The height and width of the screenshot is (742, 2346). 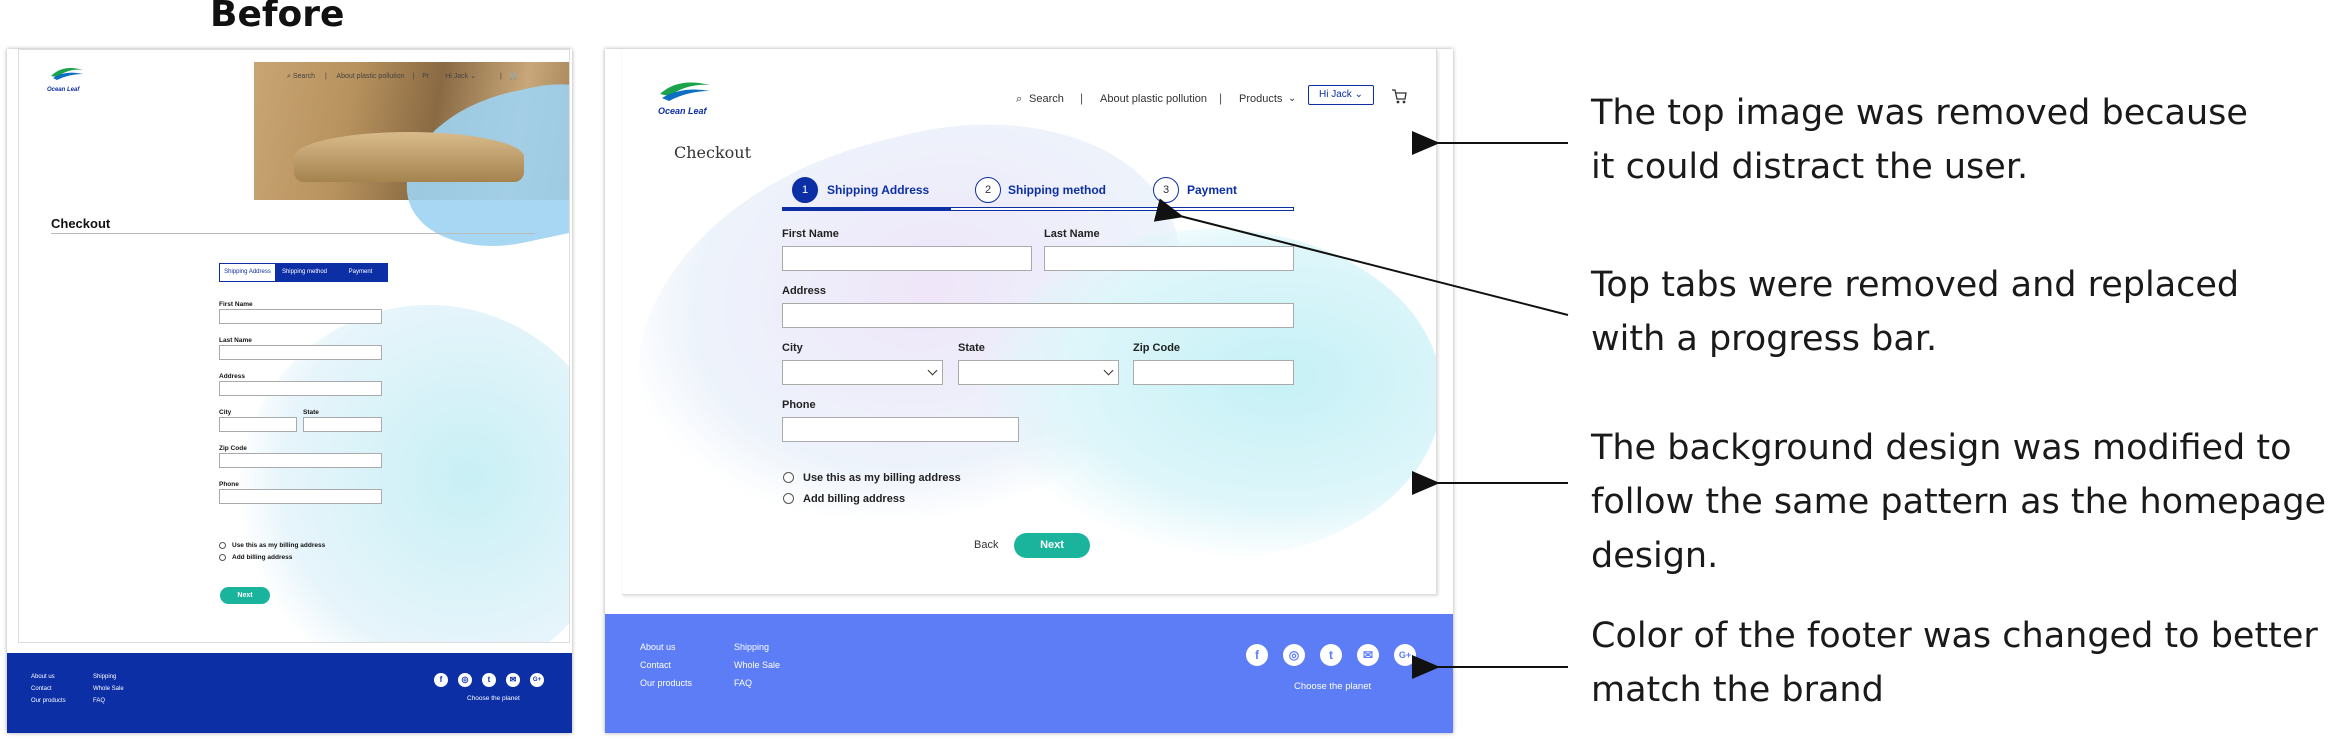 What do you see at coordinates (1737, 690) in the screenshot?
I see `annotation-line: match the brand` at bounding box center [1737, 690].